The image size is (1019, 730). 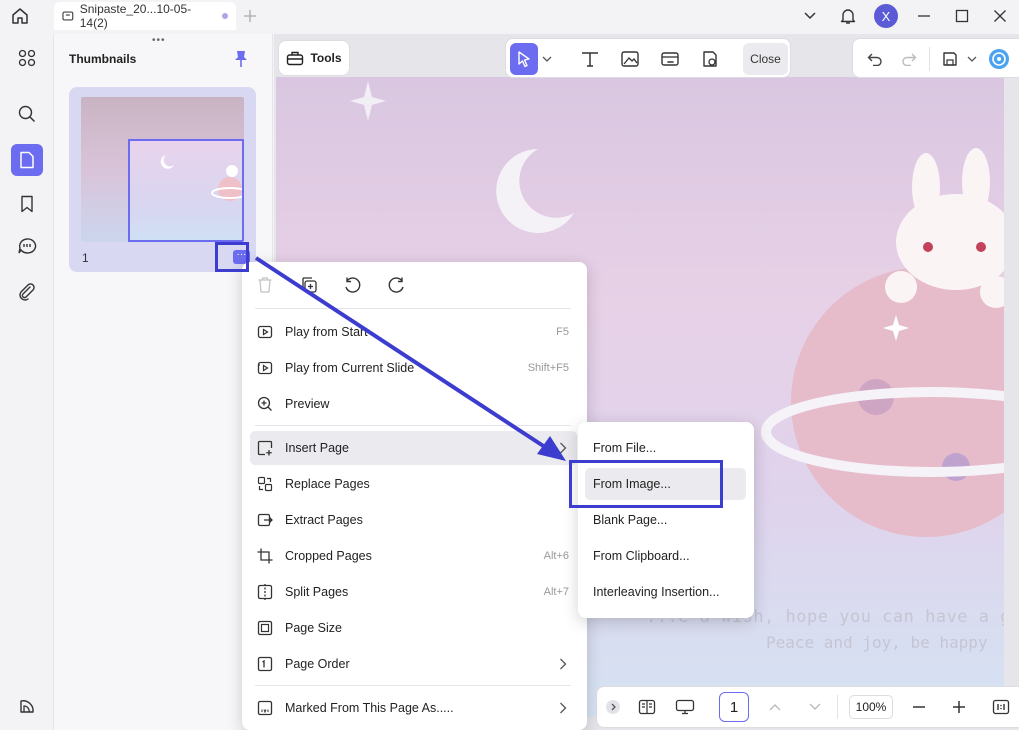 I want to click on page-text-line-2: Peace and joy, be happy, so click(x=877, y=642).